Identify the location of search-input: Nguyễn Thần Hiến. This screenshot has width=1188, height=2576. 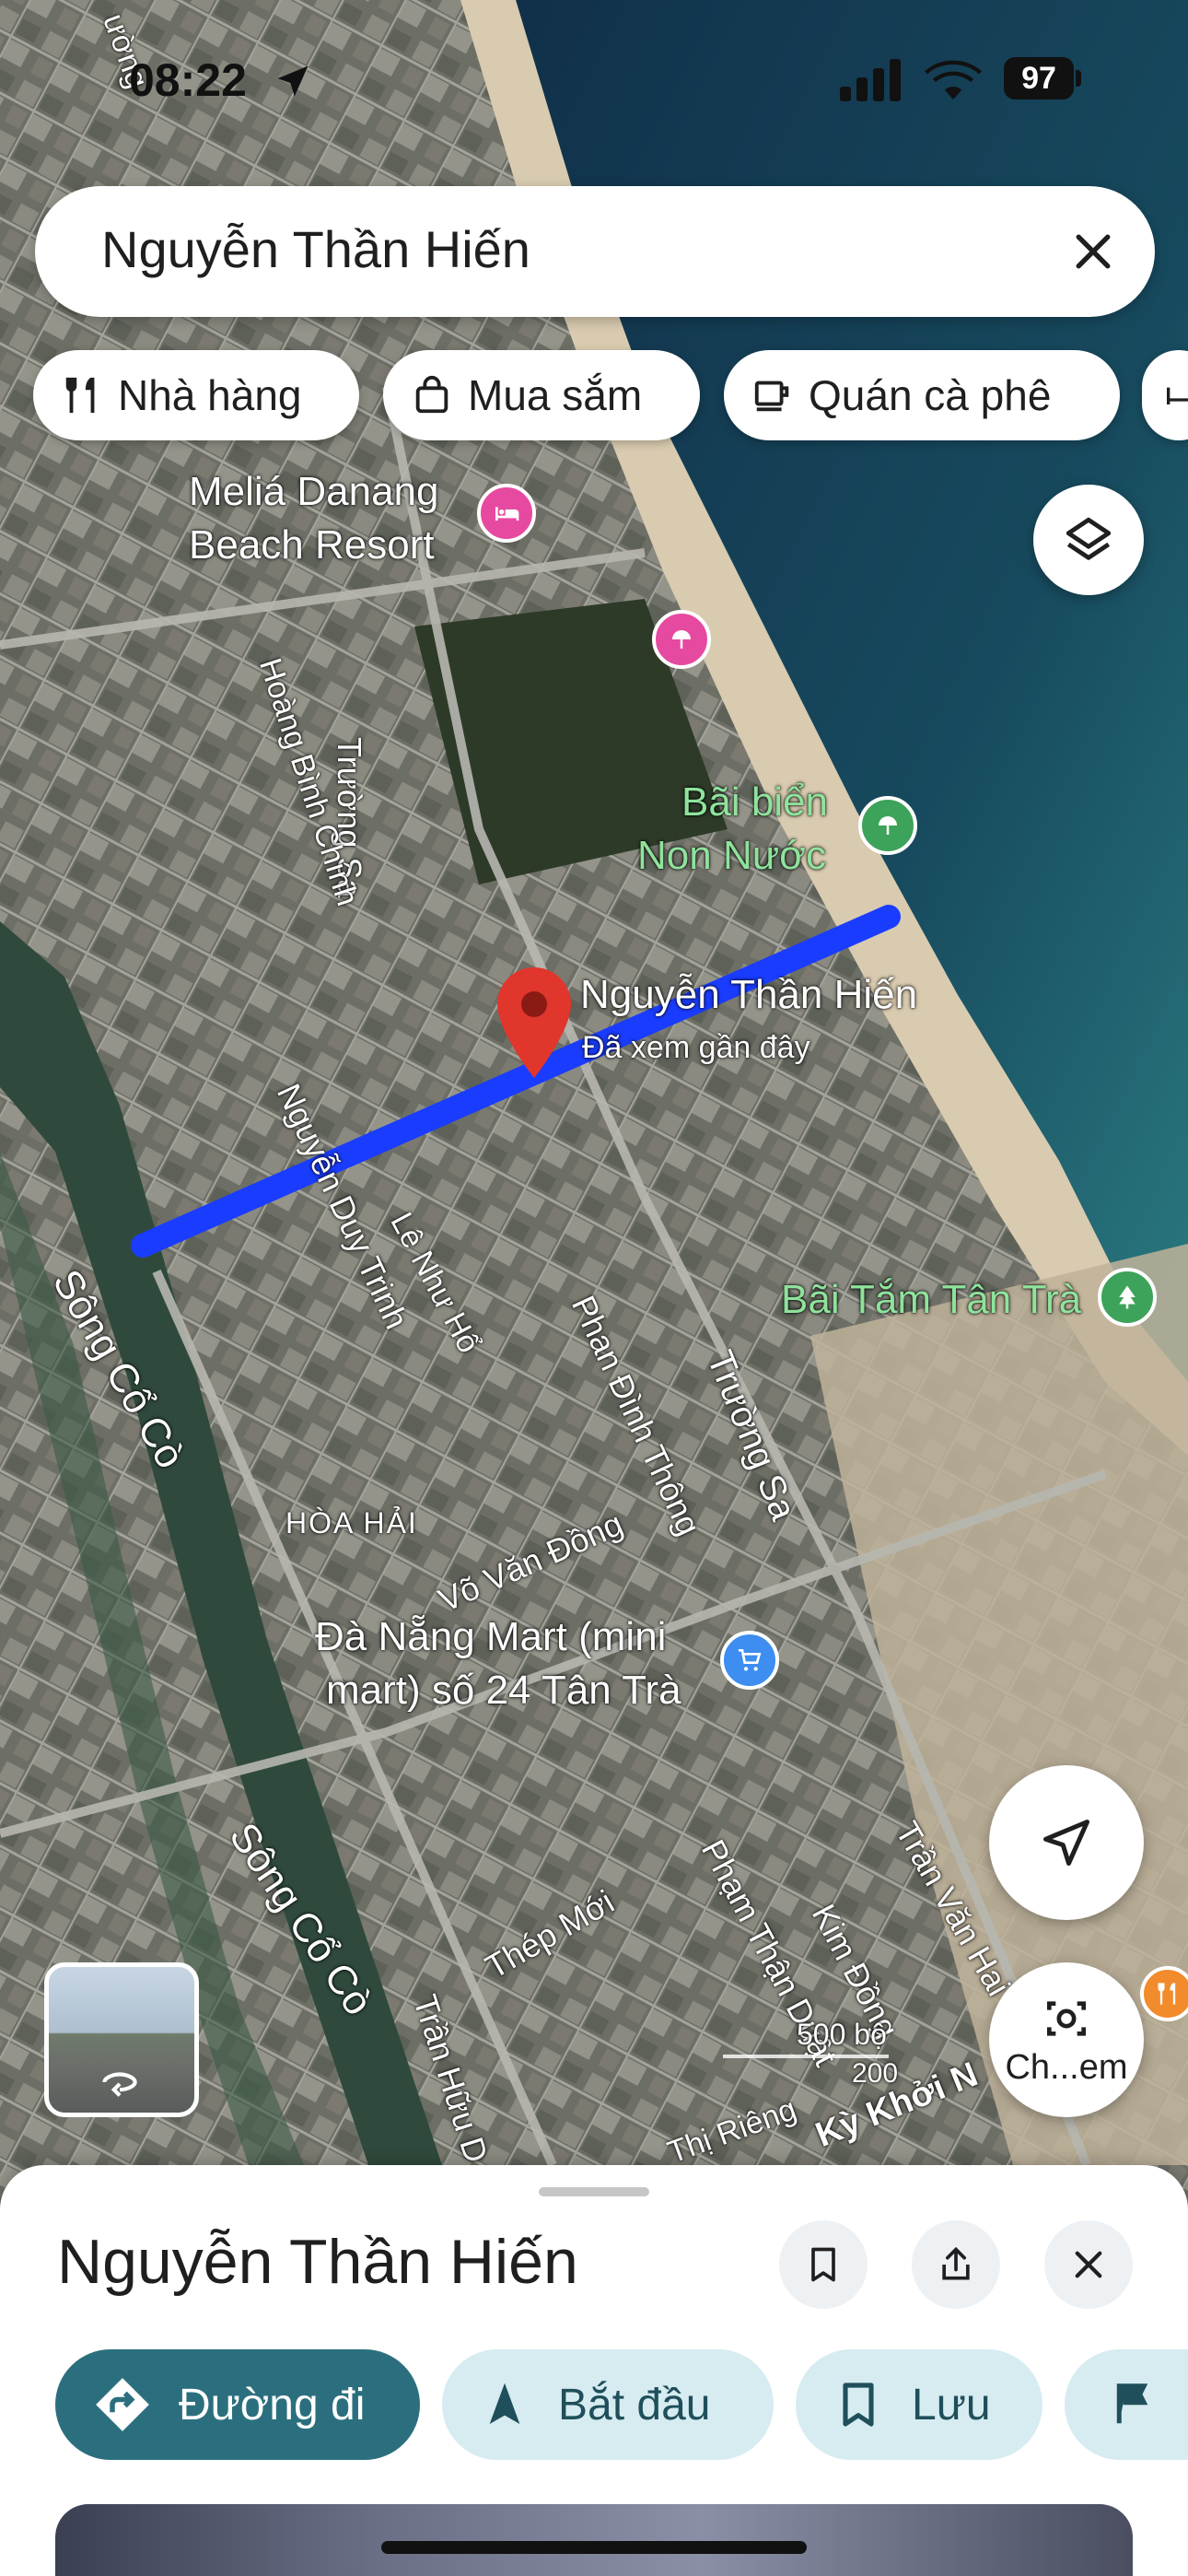
(315, 249).